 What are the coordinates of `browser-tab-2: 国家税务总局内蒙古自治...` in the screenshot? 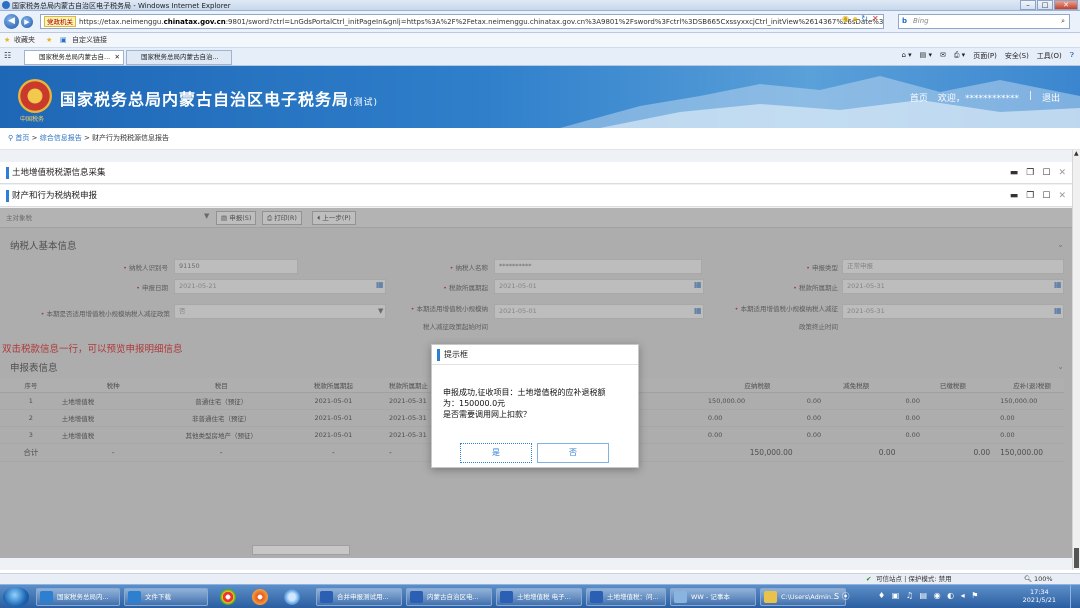 It's located at (179, 57).